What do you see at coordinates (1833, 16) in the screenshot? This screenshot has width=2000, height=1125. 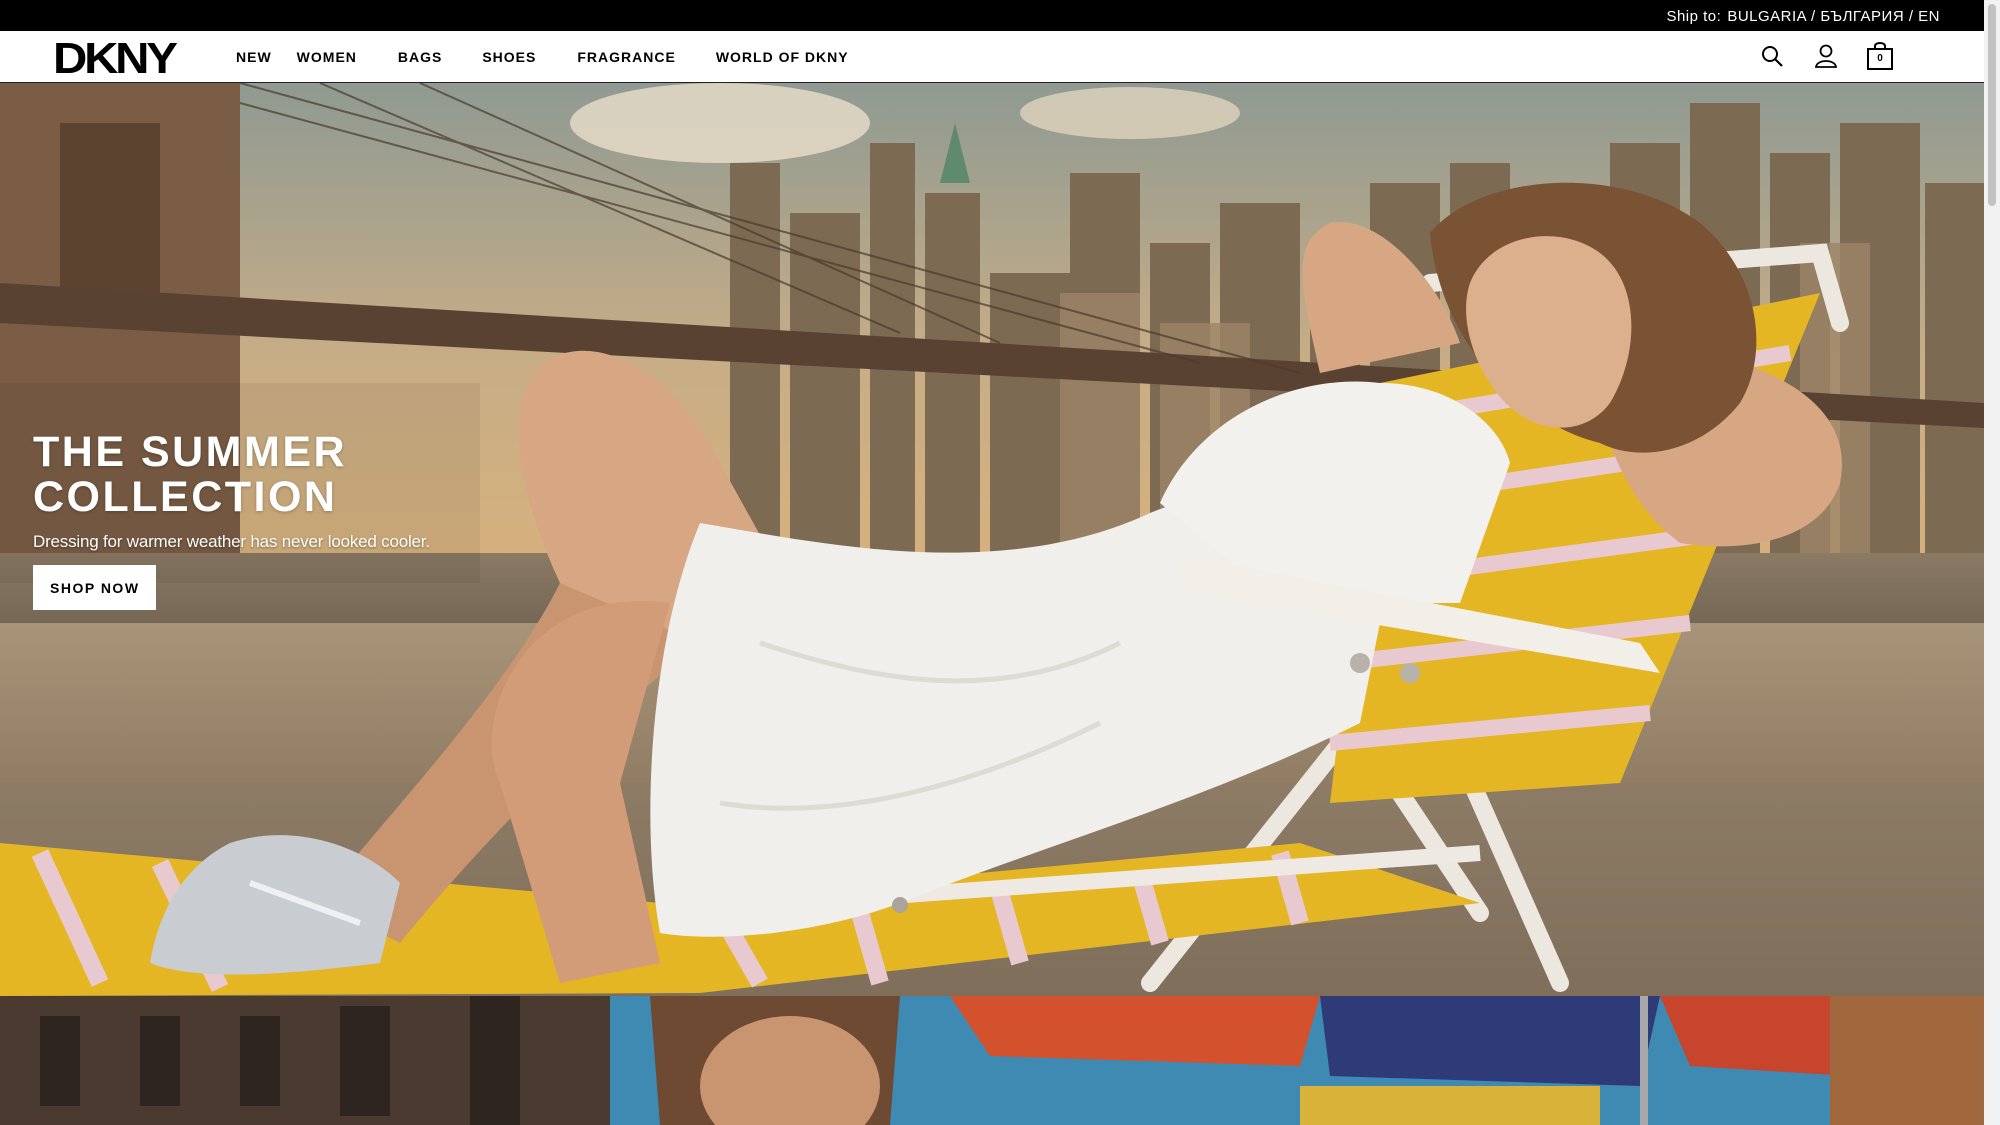 I see `ship-to-country: BULGARIA / БЪЛГАРИЯ / EN` at bounding box center [1833, 16].